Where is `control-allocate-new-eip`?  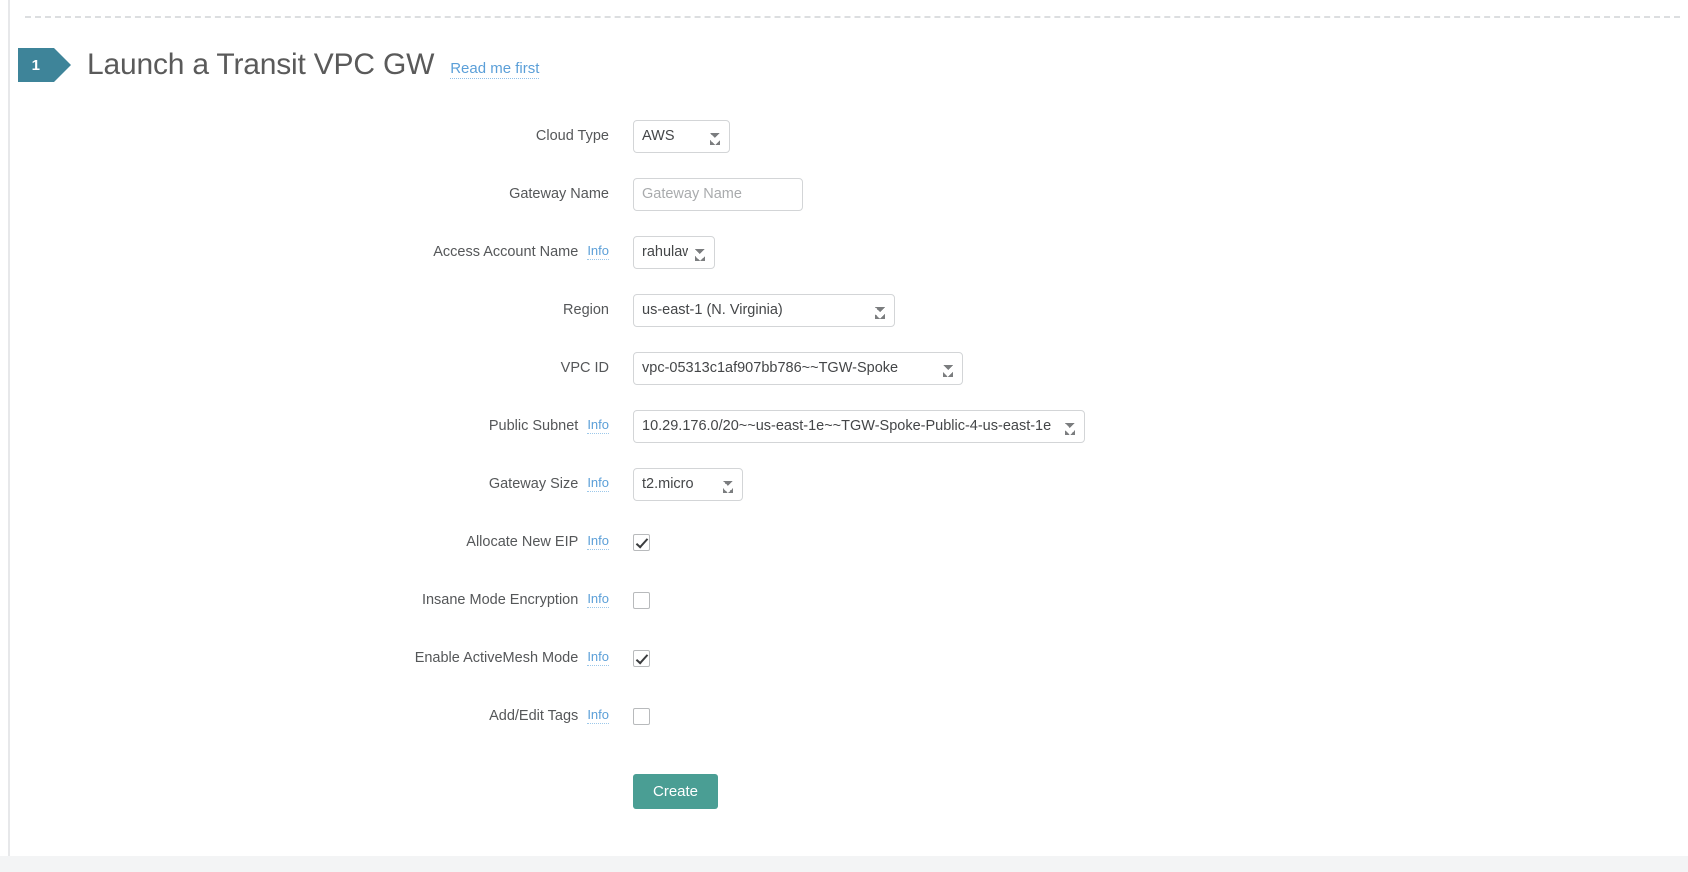 control-allocate-new-eip is located at coordinates (629, 542).